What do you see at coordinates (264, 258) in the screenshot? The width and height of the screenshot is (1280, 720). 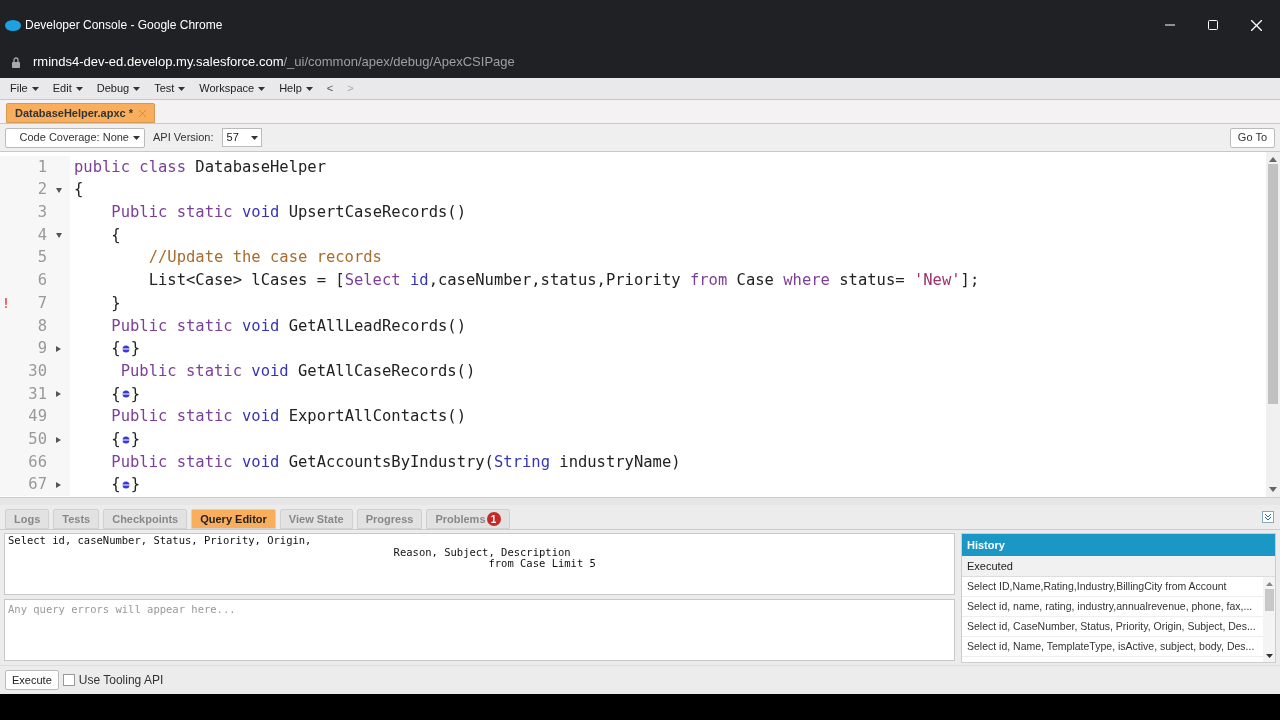 I see `code-line: //Update the case records` at bounding box center [264, 258].